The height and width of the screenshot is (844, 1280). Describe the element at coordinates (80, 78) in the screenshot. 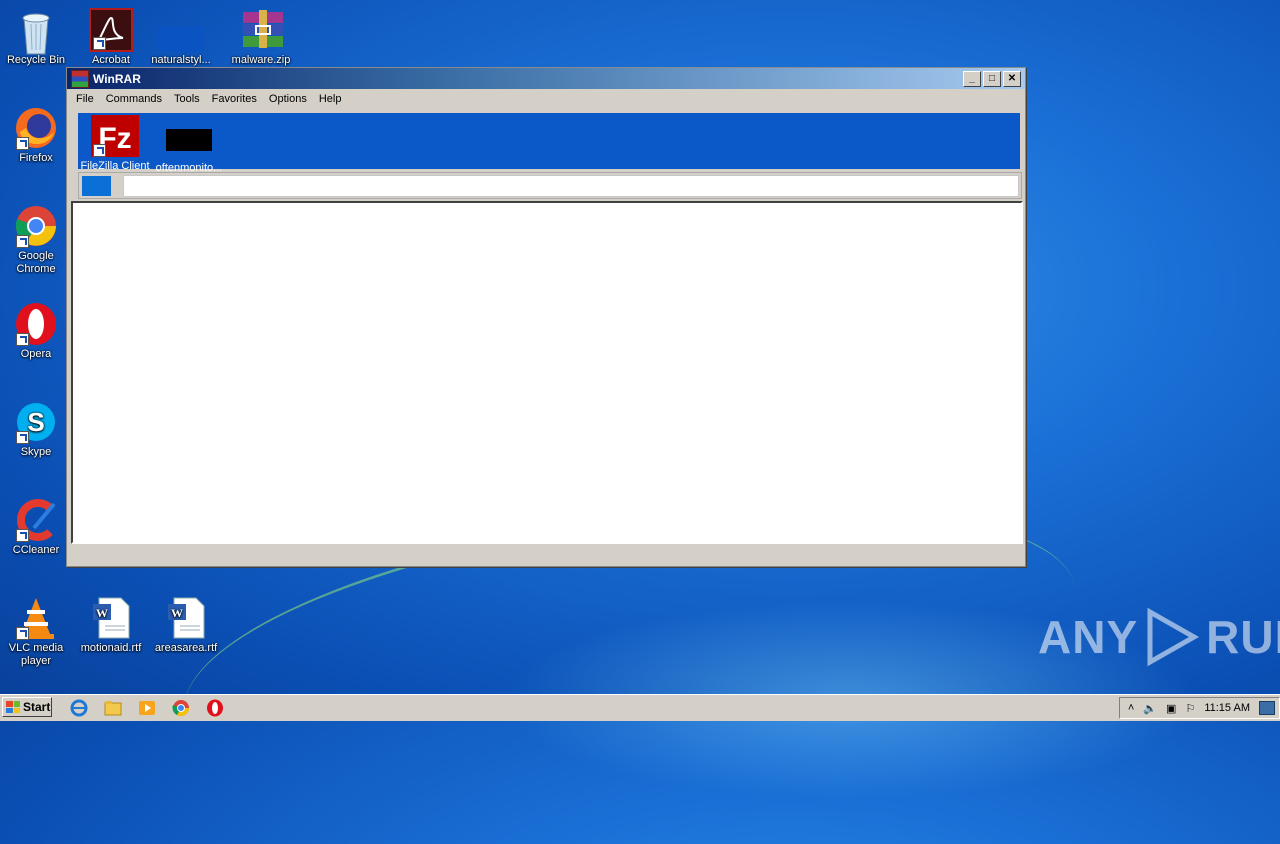

I see `winrar-app-icon` at that location.